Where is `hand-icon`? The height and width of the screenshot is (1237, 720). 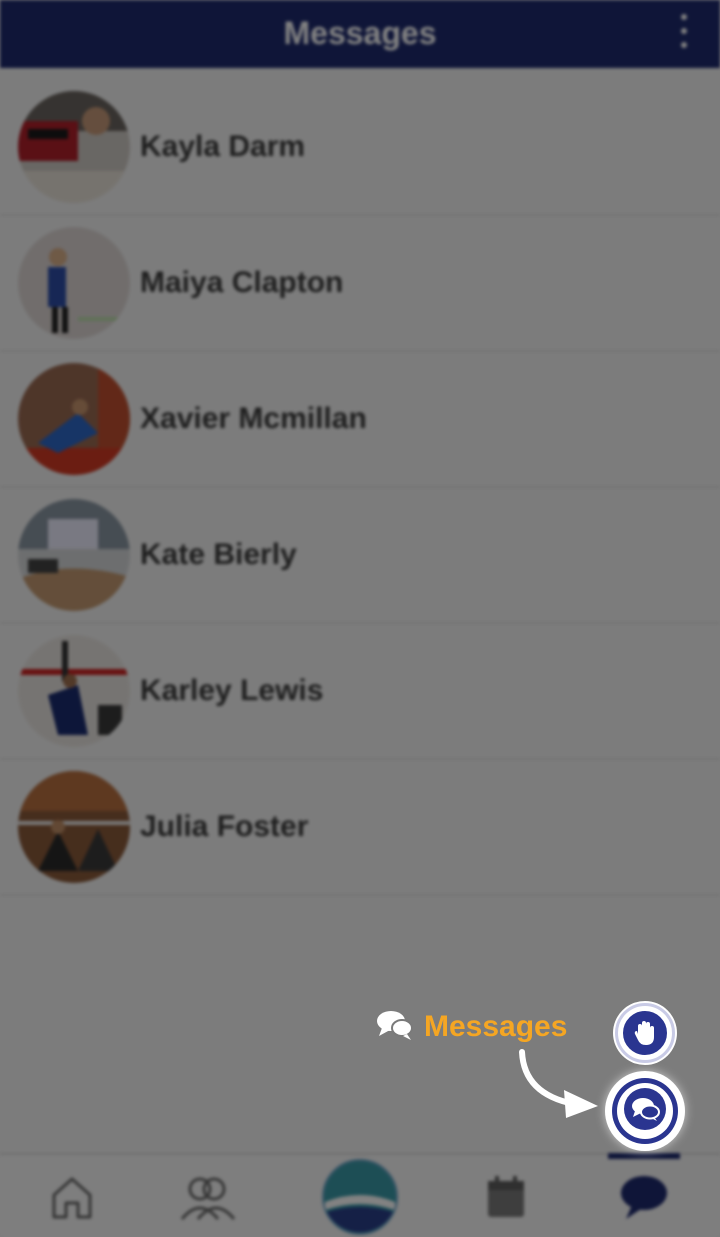
hand-icon is located at coordinates (645, 1033).